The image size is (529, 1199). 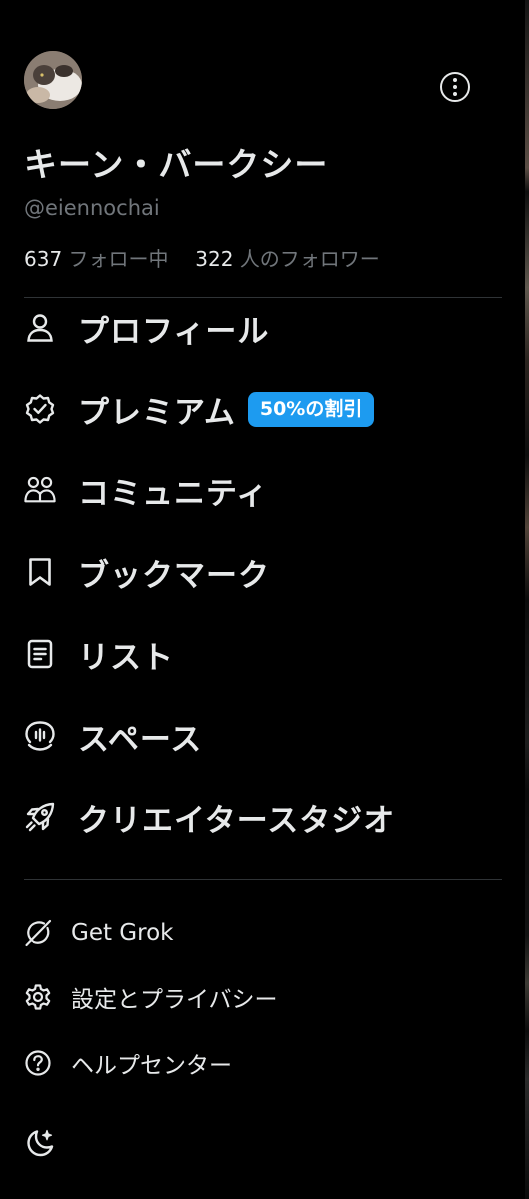 I want to click on menu-item-spaces: スペース, so click(x=113, y=736).